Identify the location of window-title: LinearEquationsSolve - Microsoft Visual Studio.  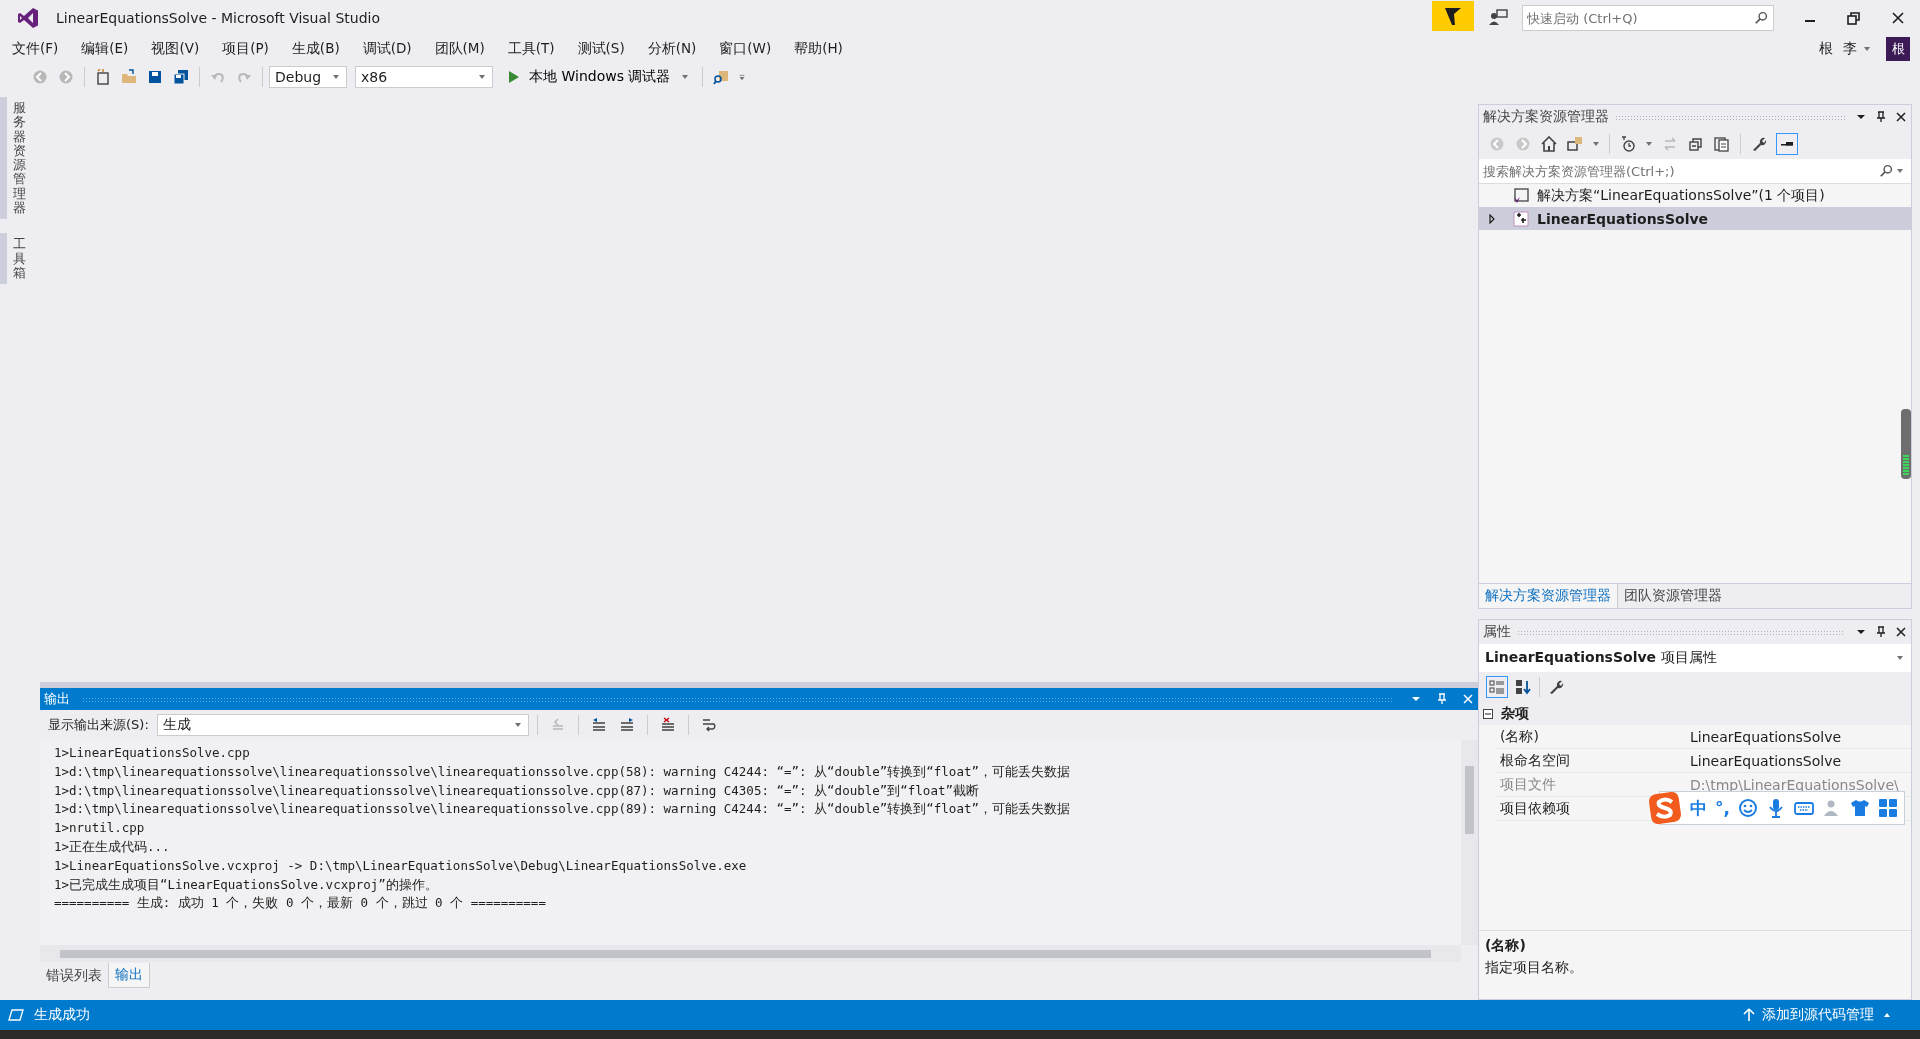
(218, 18).